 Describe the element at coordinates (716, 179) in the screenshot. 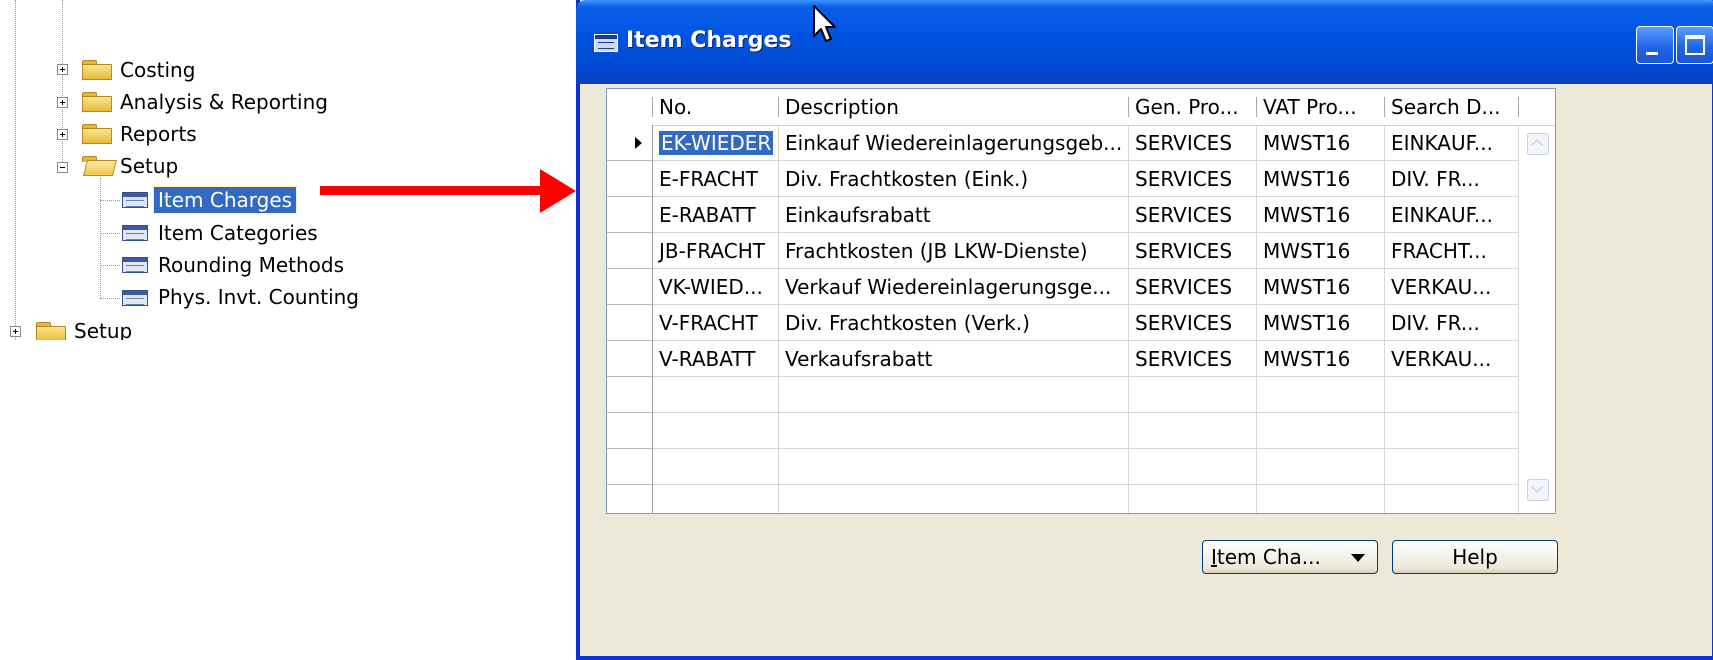

I see `table-cell: E-FRACHT` at that location.